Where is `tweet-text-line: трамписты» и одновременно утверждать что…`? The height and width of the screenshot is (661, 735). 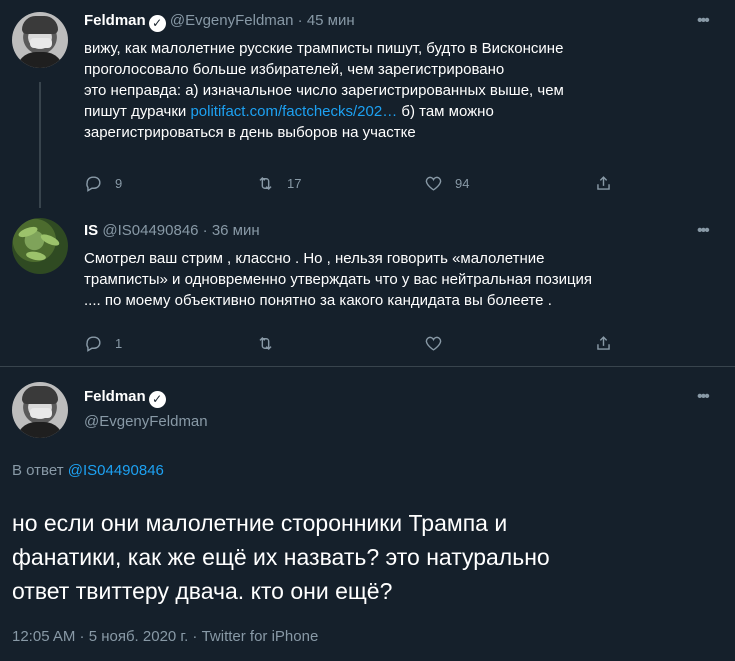
tweet-text-line: трамписты» и одновременно утверждать что… is located at coordinates (338, 279).